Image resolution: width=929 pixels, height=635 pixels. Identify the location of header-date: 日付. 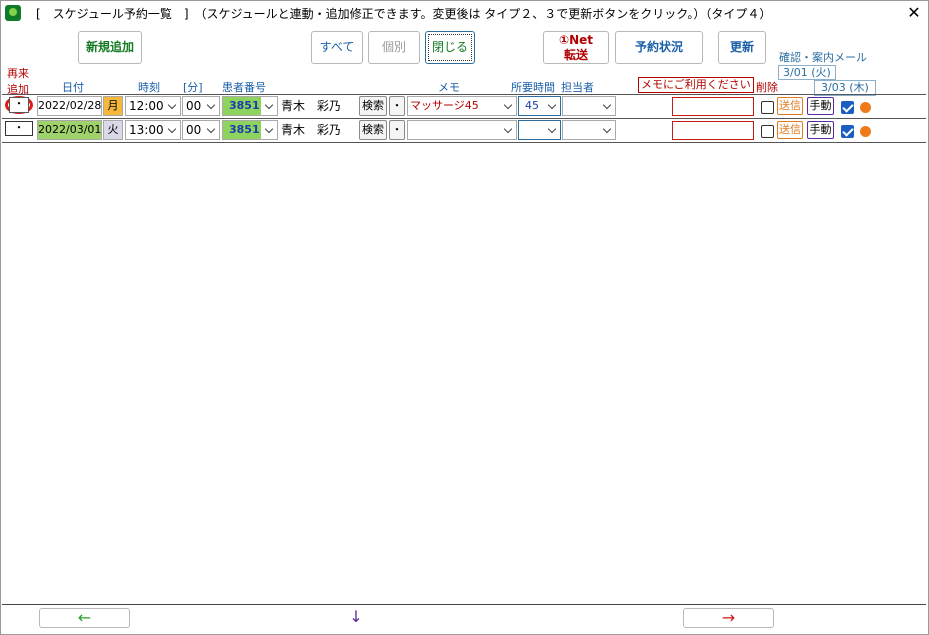
(73, 87).